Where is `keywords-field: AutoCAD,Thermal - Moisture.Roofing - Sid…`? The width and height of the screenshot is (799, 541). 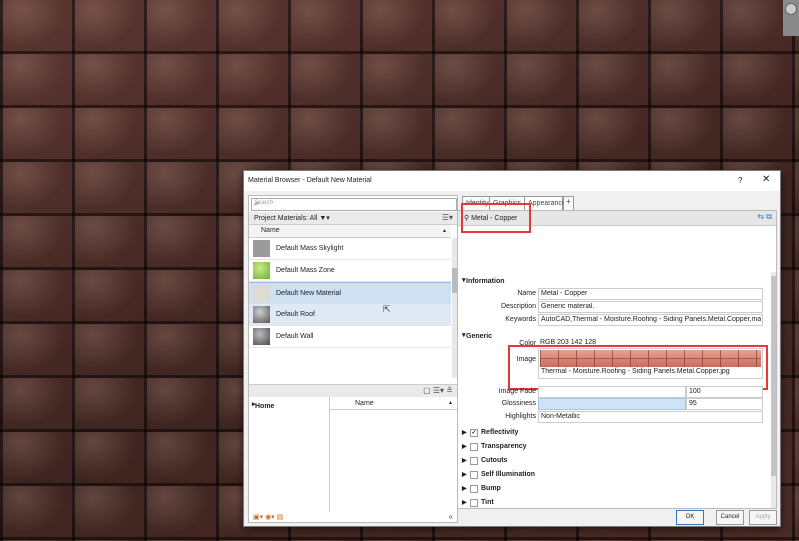 keywords-field: AutoCAD,Thermal - Moisture.Roofing - Sid… is located at coordinates (650, 320).